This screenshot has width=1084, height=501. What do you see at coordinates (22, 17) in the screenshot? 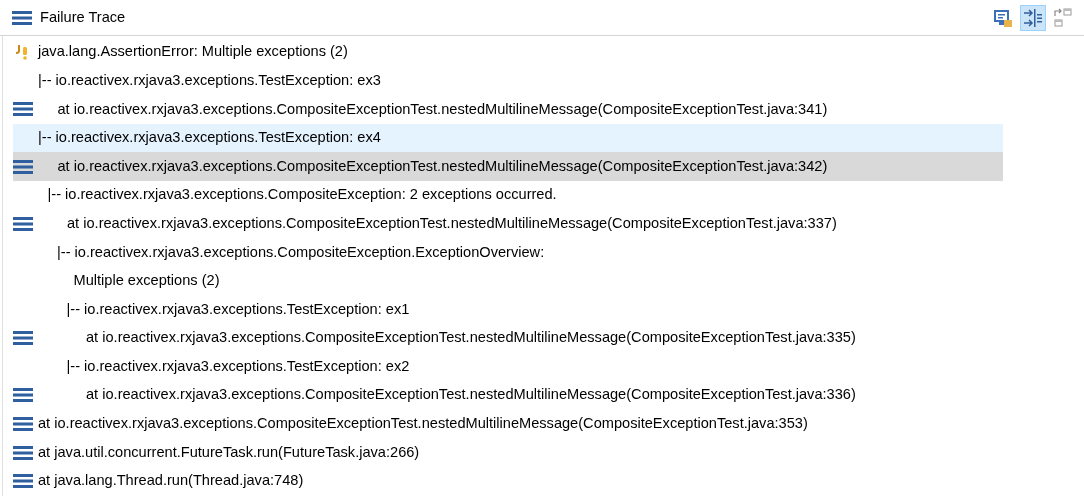
I see `menu-icon` at bounding box center [22, 17].